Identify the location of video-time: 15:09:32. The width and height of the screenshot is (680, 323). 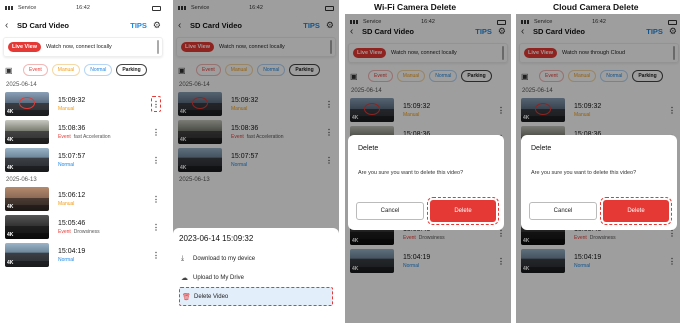
(72, 100).